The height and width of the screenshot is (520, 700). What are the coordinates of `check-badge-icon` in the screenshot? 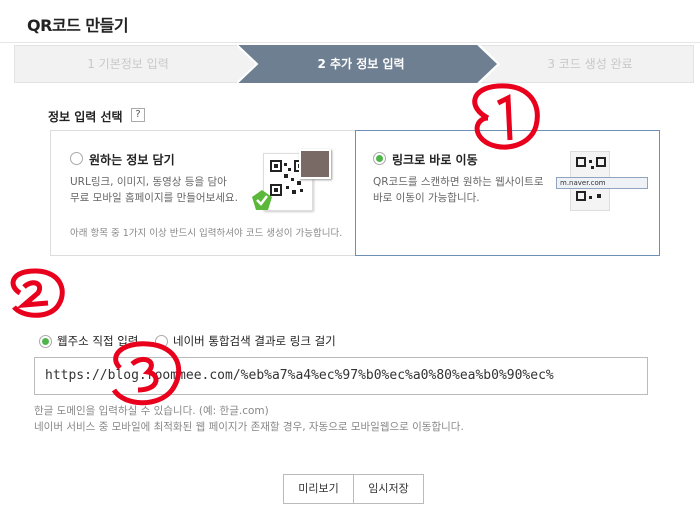 It's located at (262, 200).